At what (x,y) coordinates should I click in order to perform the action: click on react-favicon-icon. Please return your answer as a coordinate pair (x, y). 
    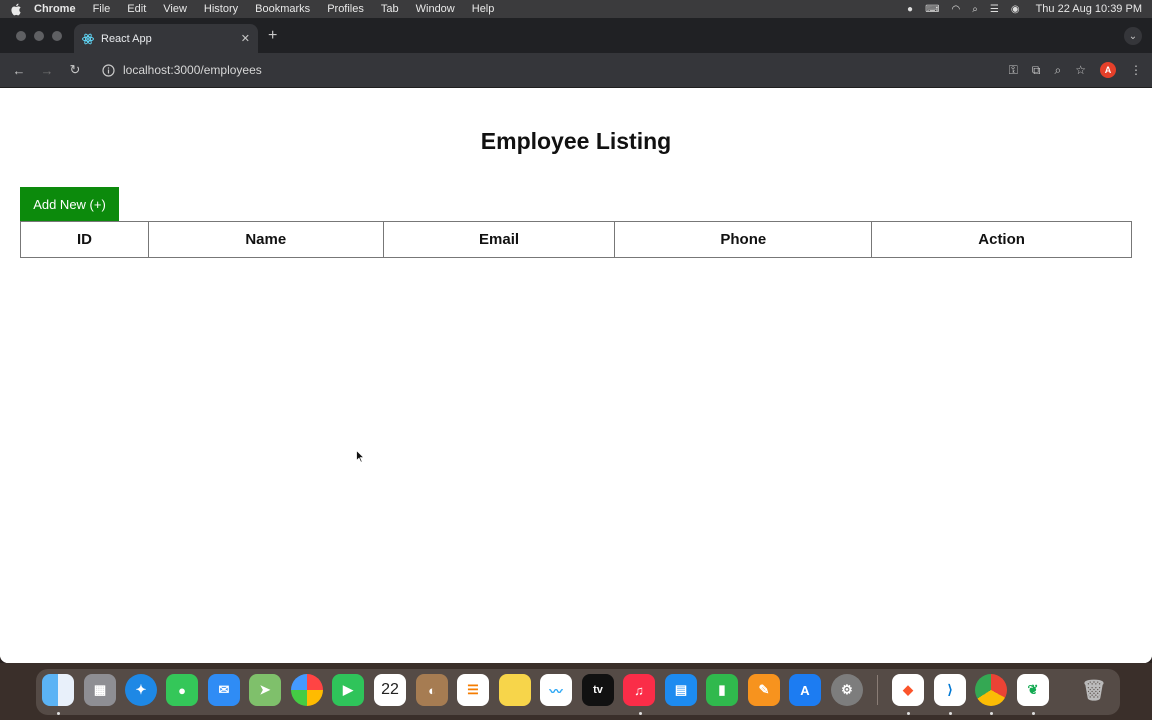
    Looking at the image, I should click on (88, 38).